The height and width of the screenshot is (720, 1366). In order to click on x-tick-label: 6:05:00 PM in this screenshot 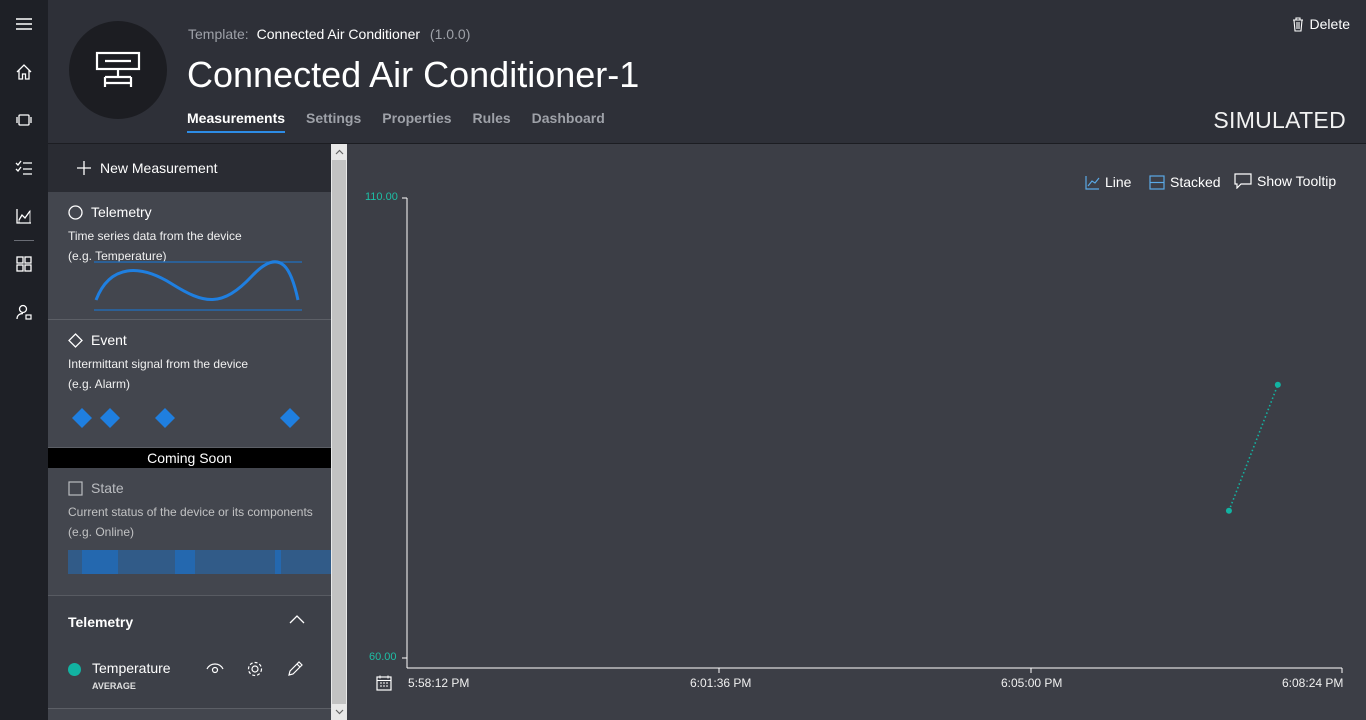, I will do `click(1032, 683)`.